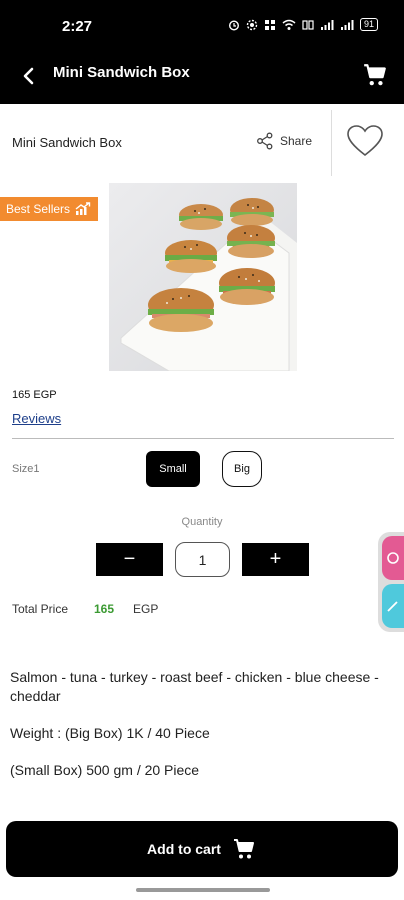 The image size is (404, 900). What do you see at coordinates (308, 24) in the screenshot?
I see `data-icon` at bounding box center [308, 24].